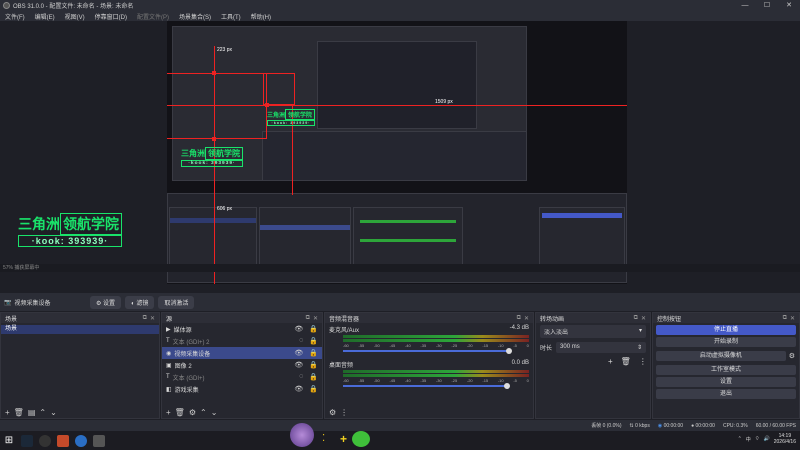 The image size is (800, 450). What do you see at coordinates (767, 5) in the screenshot?
I see `maximize-button: ☐` at bounding box center [767, 5].